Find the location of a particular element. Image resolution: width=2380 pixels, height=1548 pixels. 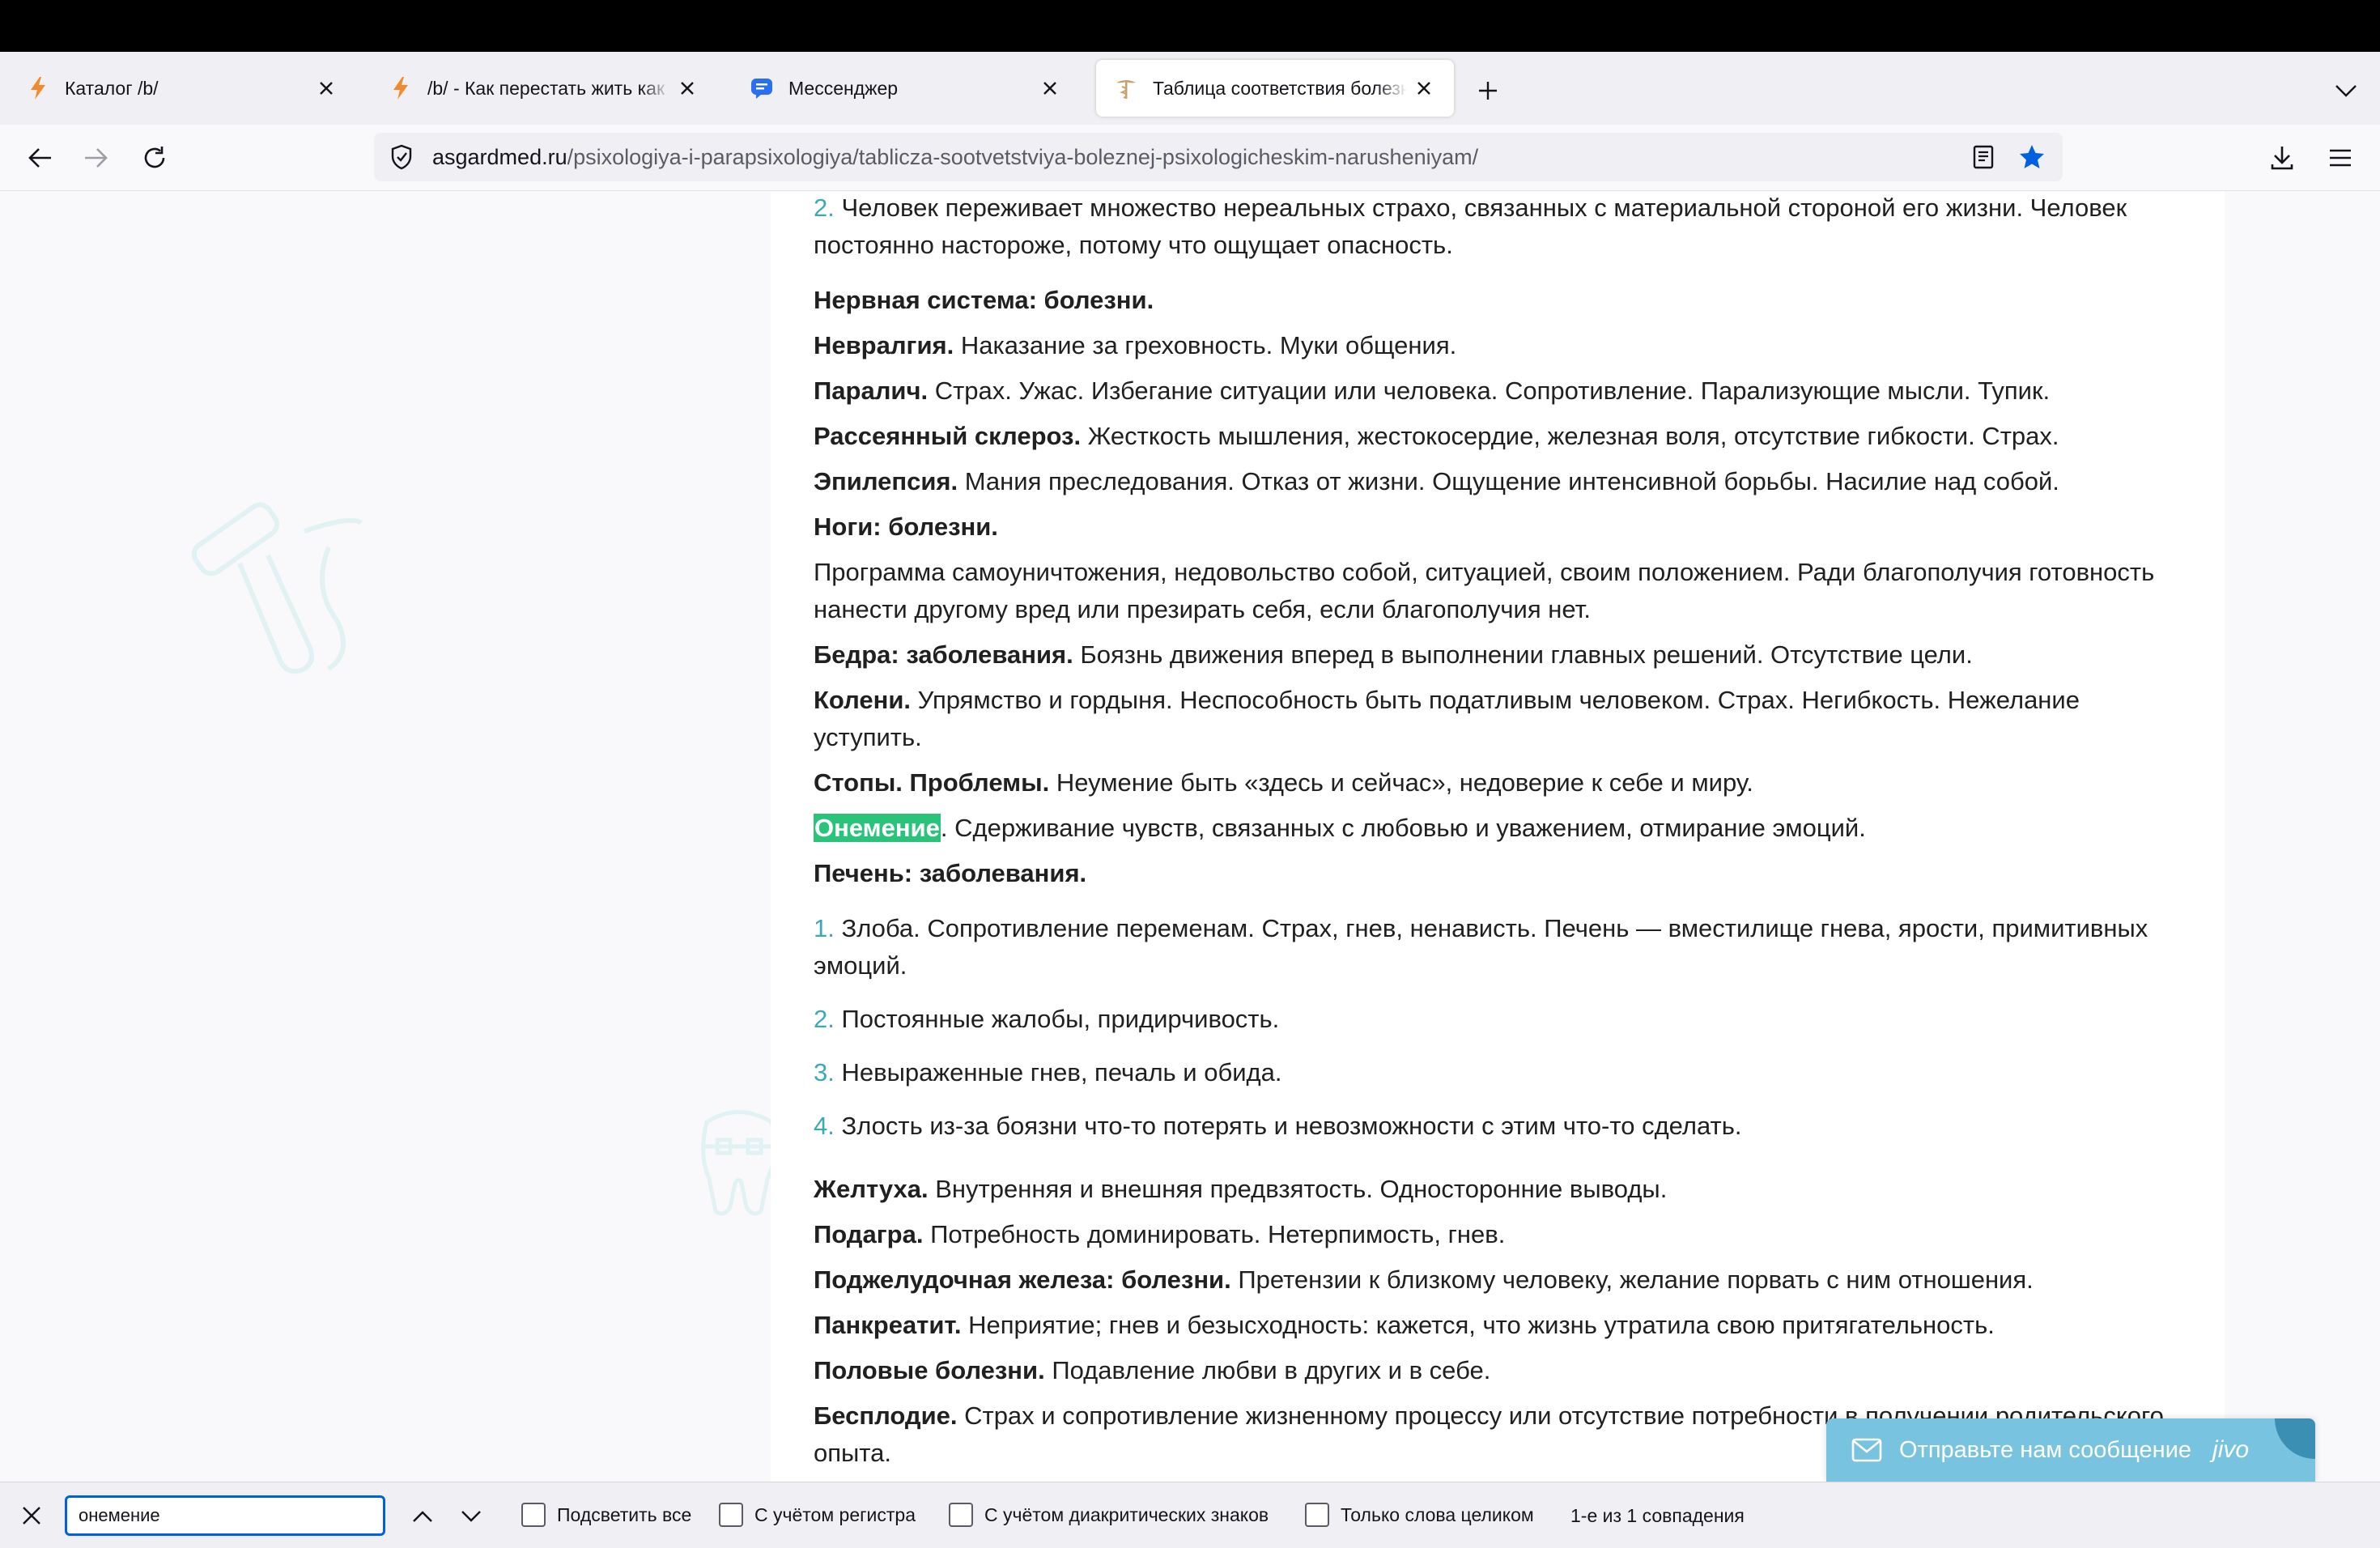

reflex-hammer-icon is located at coordinates (277, 588).